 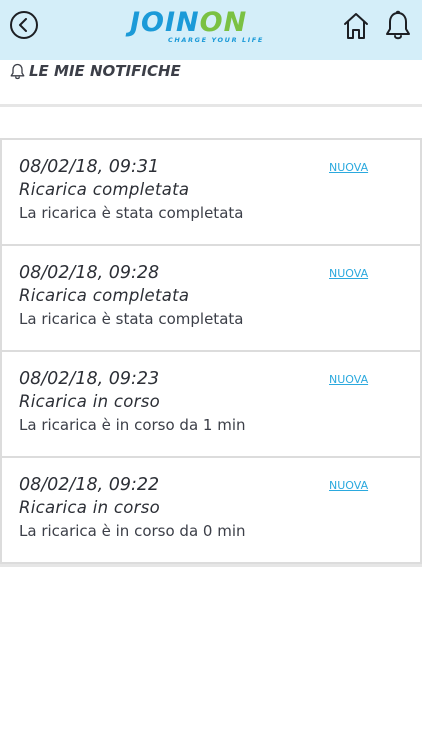 I want to click on notification-description: La ricarica è in corso da 0 min, so click(x=132, y=531).